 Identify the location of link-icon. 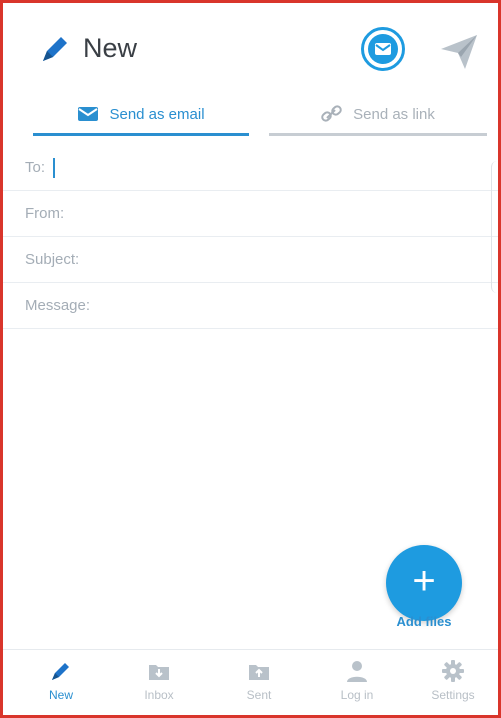
(331, 113).